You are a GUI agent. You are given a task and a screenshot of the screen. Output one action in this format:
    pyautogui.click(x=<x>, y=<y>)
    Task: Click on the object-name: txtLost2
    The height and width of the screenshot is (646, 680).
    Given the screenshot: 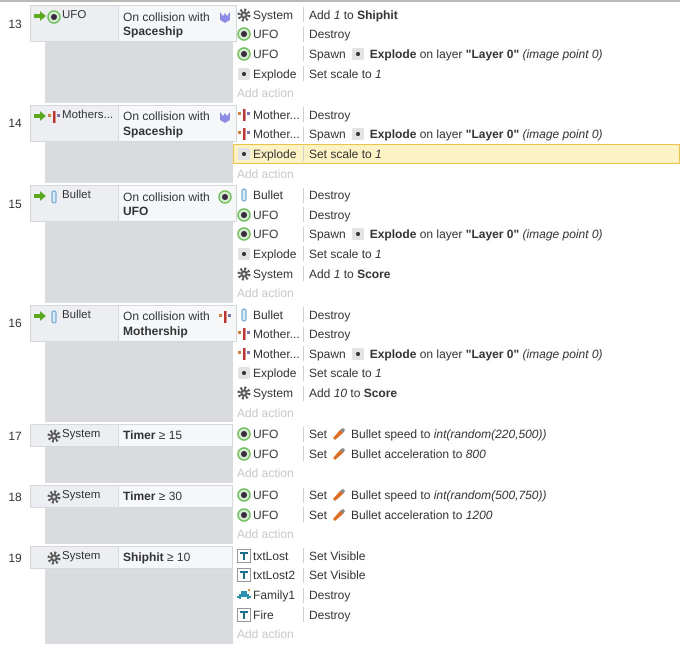 What is the action you would take?
    pyautogui.click(x=274, y=575)
    